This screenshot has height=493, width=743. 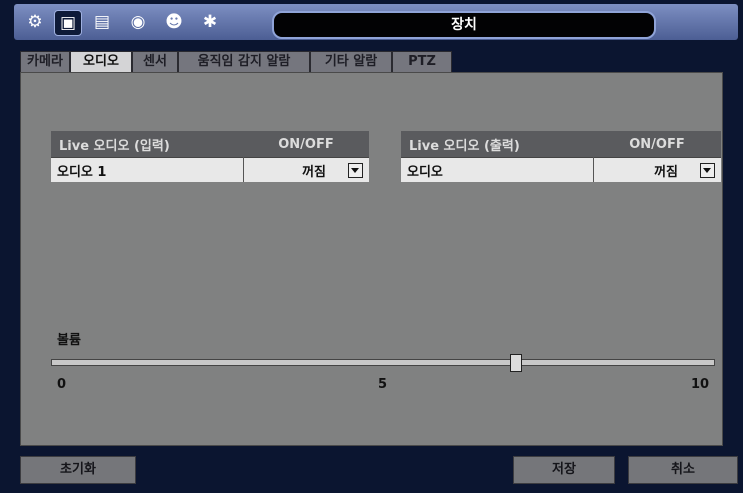 I want to click on gear-icon: ⚙, so click(x=35, y=22).